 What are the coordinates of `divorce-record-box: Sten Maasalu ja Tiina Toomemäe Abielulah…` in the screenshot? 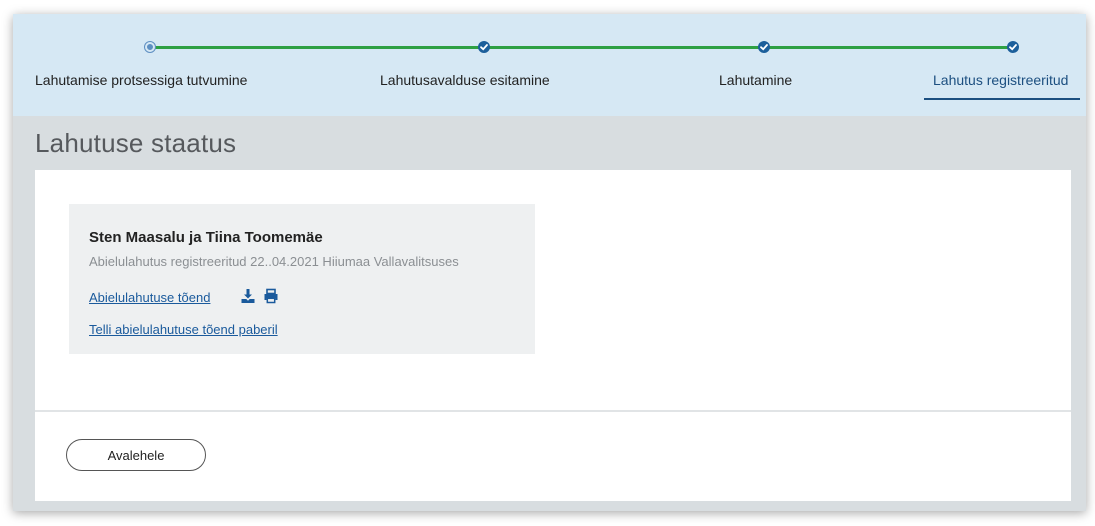 It's located at (302, 279).